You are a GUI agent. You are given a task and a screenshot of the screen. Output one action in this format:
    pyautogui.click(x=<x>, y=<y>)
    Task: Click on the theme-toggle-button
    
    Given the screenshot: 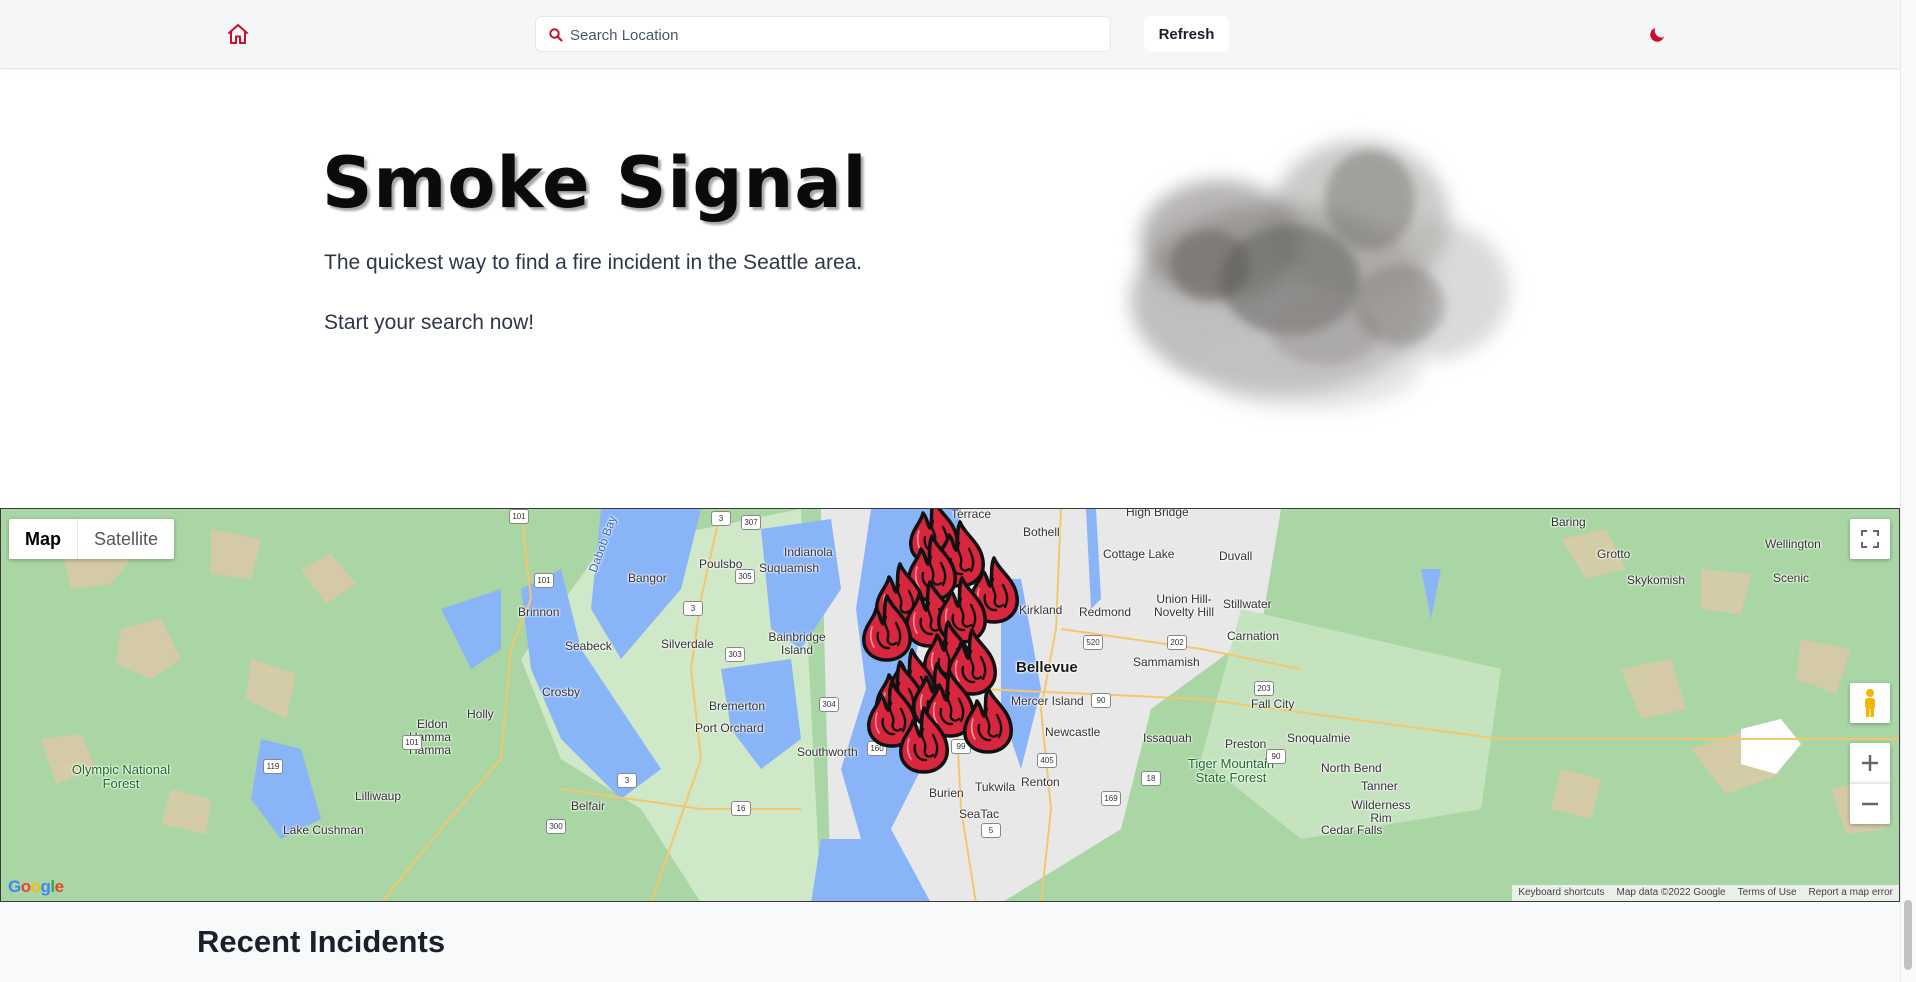 What is the action you would take?
    pyautogui.click(x=1659, y=35)
    